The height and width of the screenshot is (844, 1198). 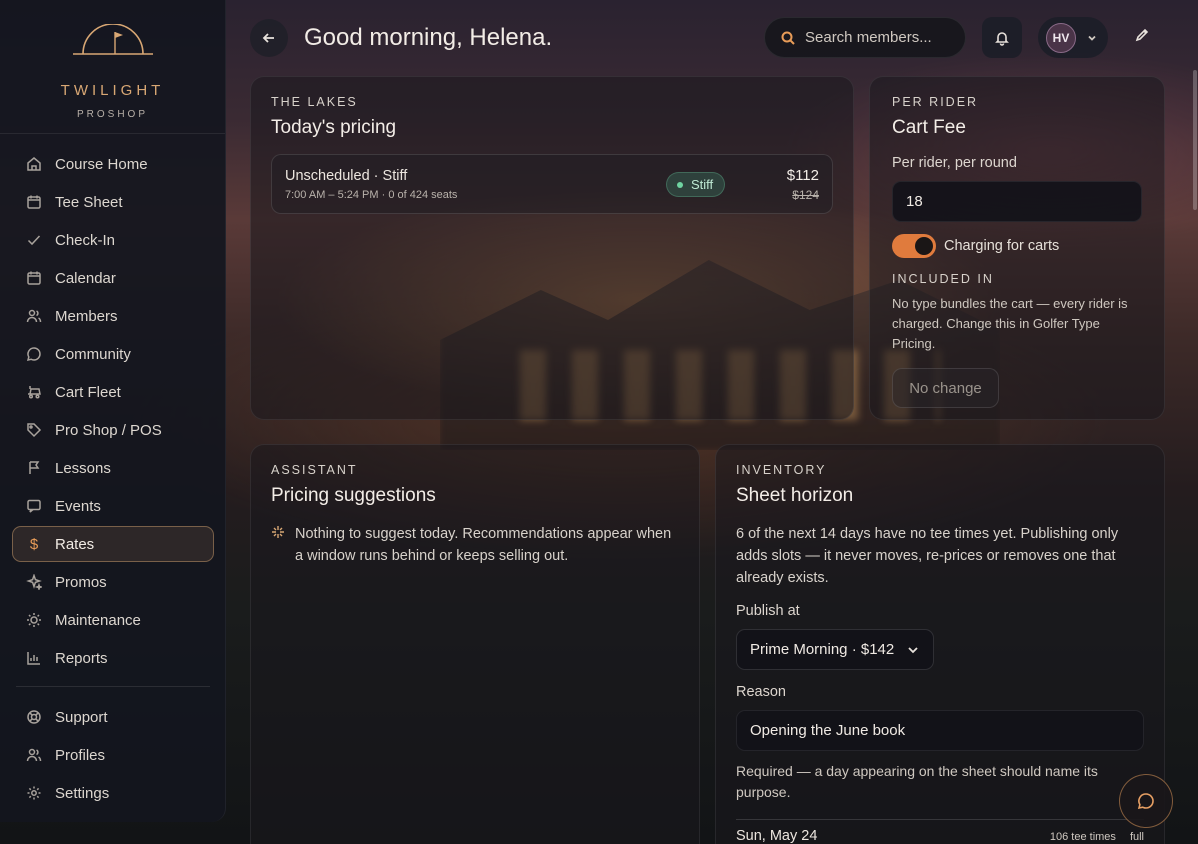 I want to click on notifications-button, so click(x=1002, y=37).